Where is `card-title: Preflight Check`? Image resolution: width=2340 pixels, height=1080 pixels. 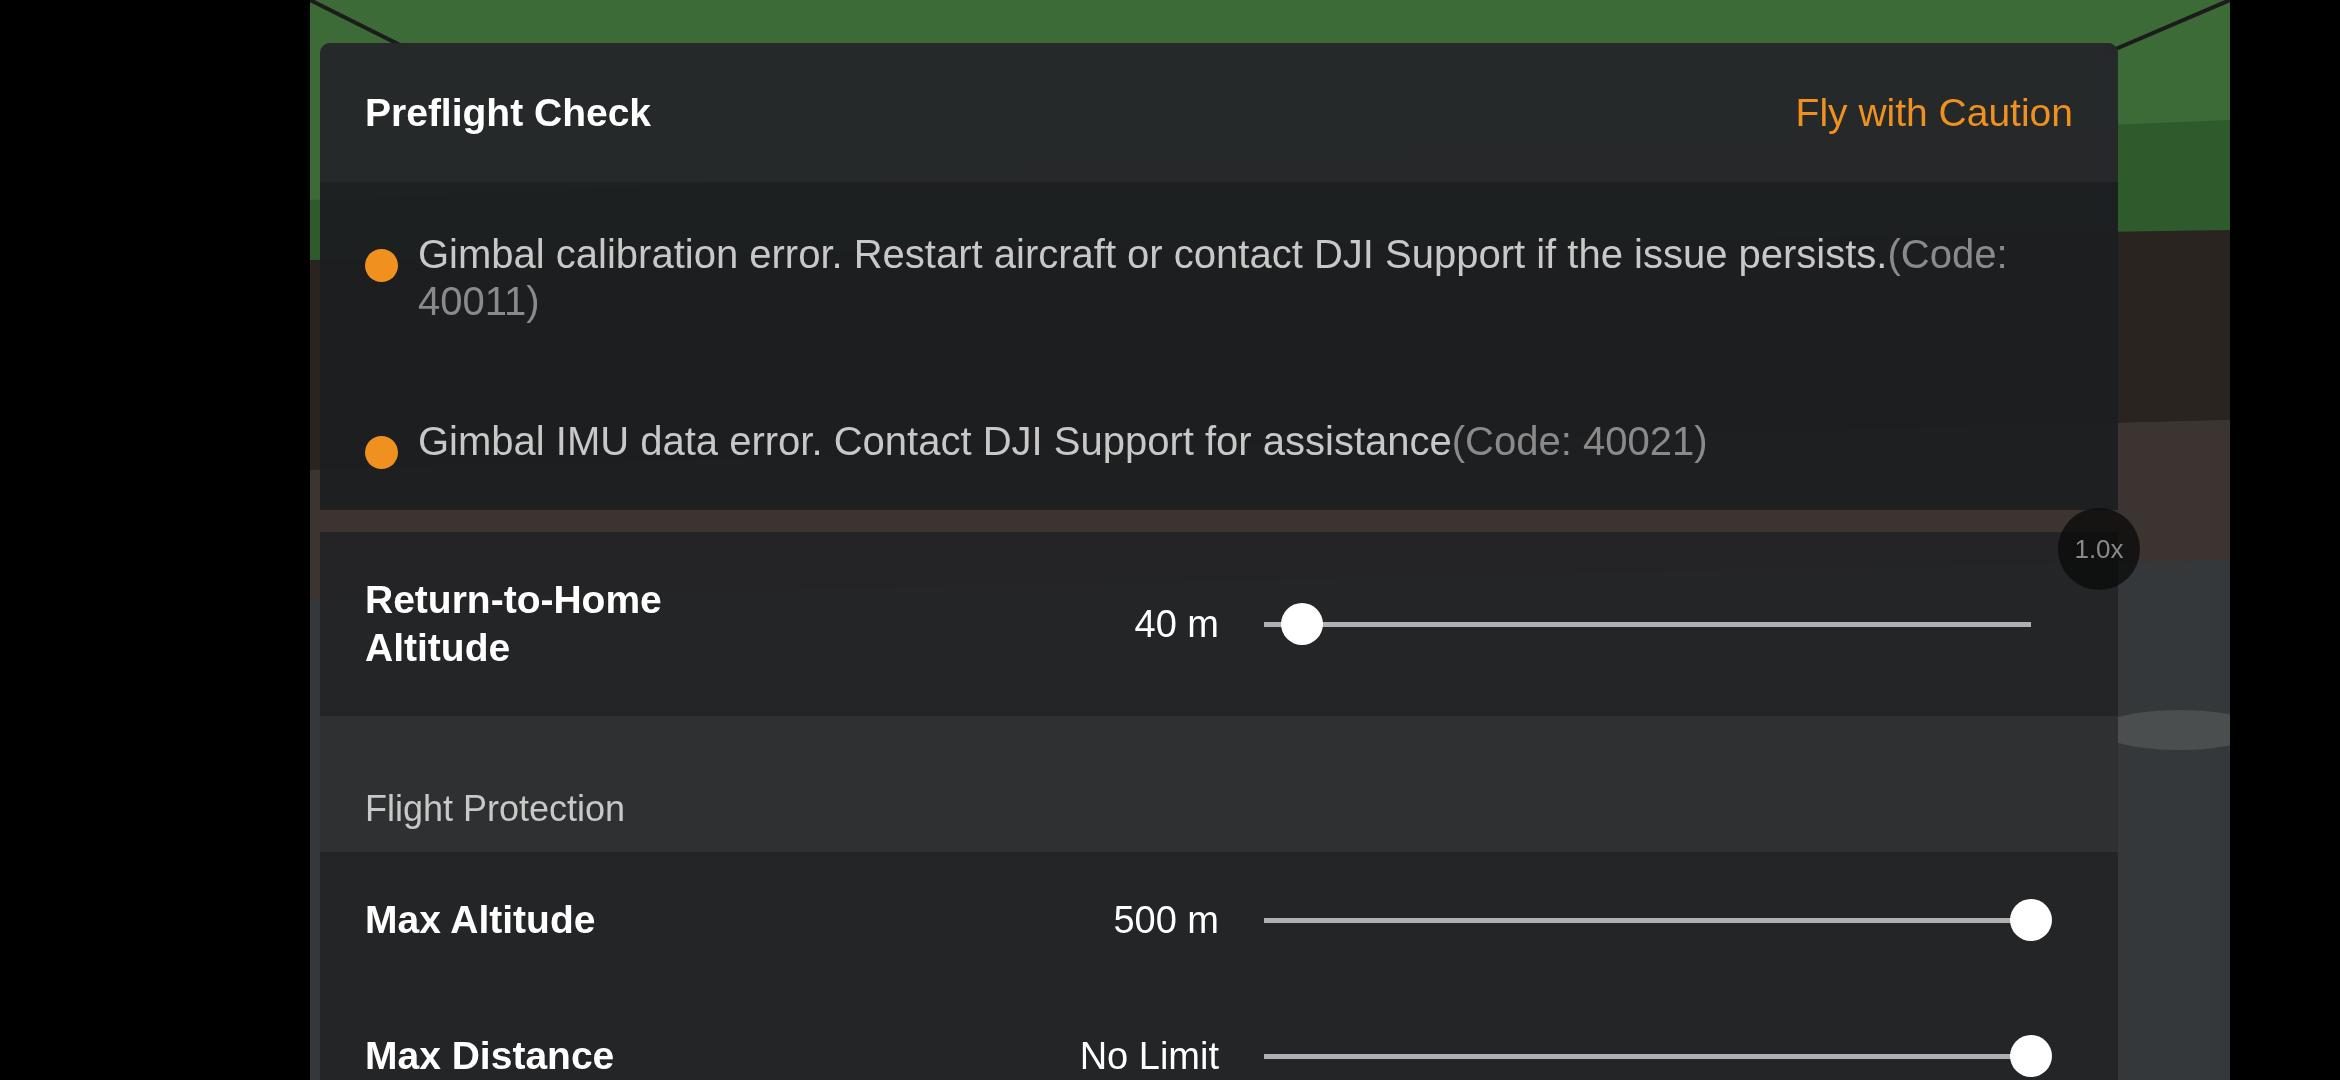 card-title: Preflight Check is located at coordinates (508, 112).